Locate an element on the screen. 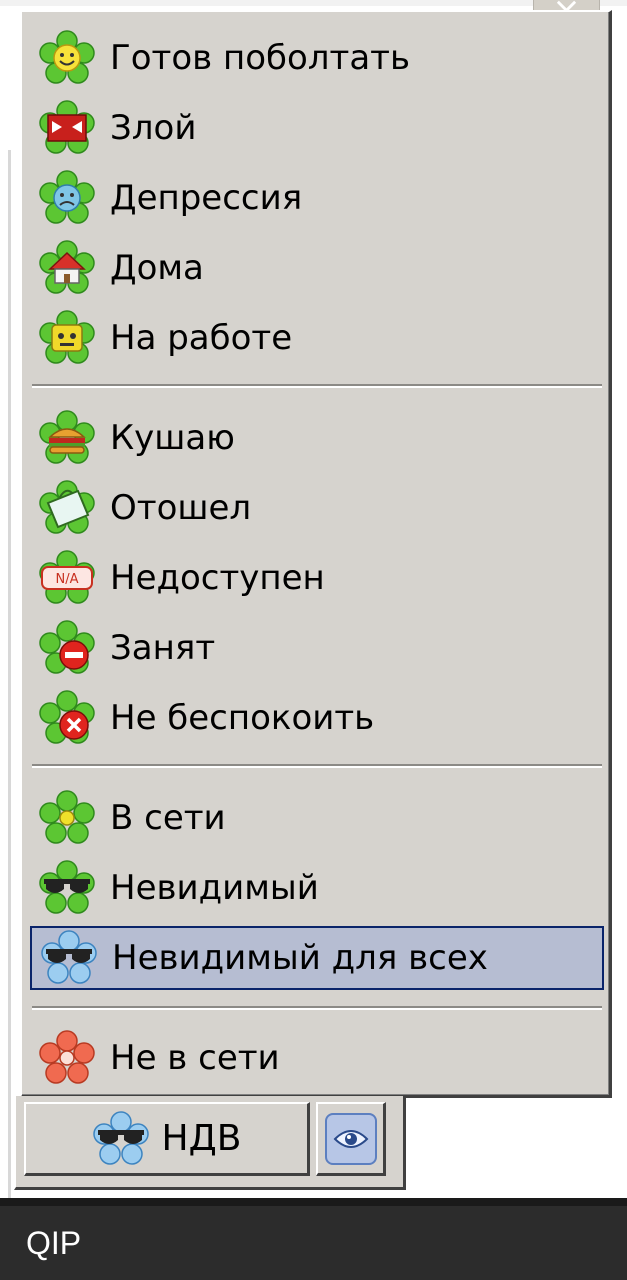 The image size is (627, 1280). menu-item-invisible: Невидимый is located at coordinates (317, 888).